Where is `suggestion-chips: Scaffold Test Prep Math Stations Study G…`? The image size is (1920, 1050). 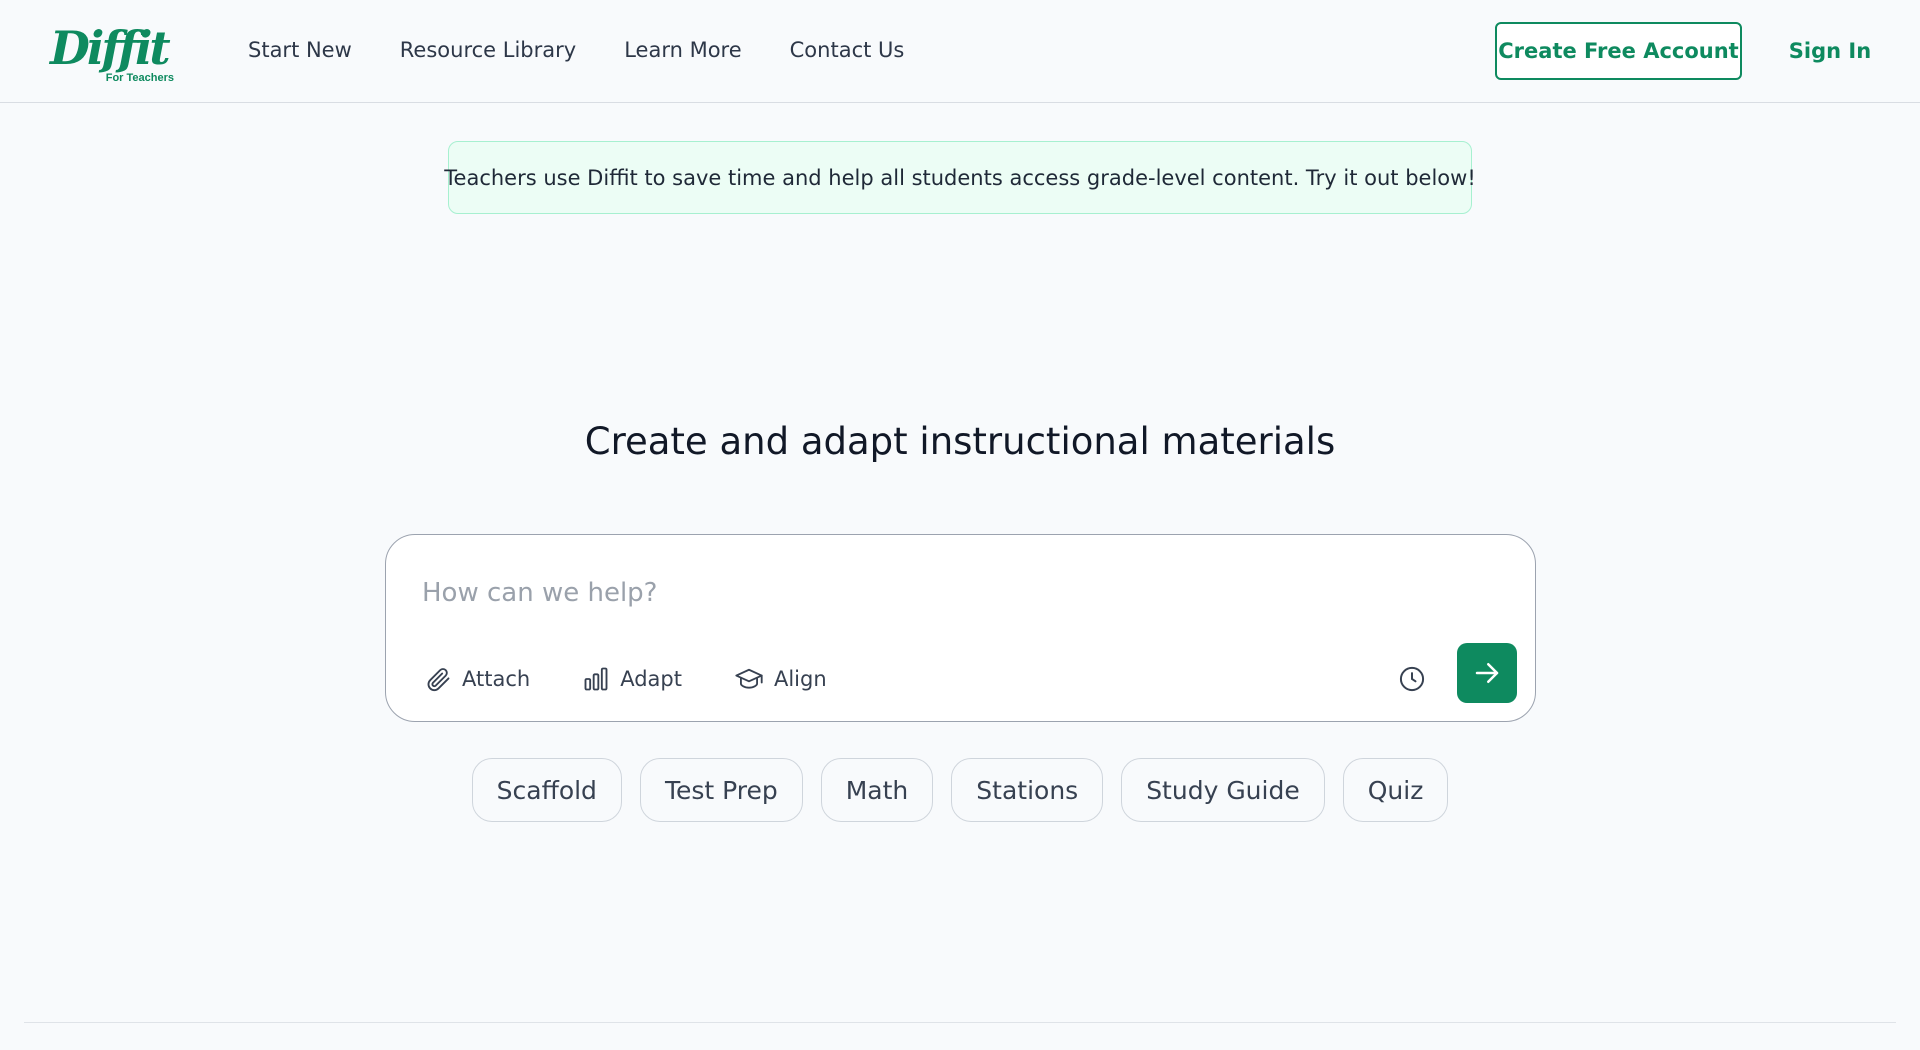 suggestion-chips: Scaffold Test Prep Math Stations Study G… is located at coordinates (960, 790).